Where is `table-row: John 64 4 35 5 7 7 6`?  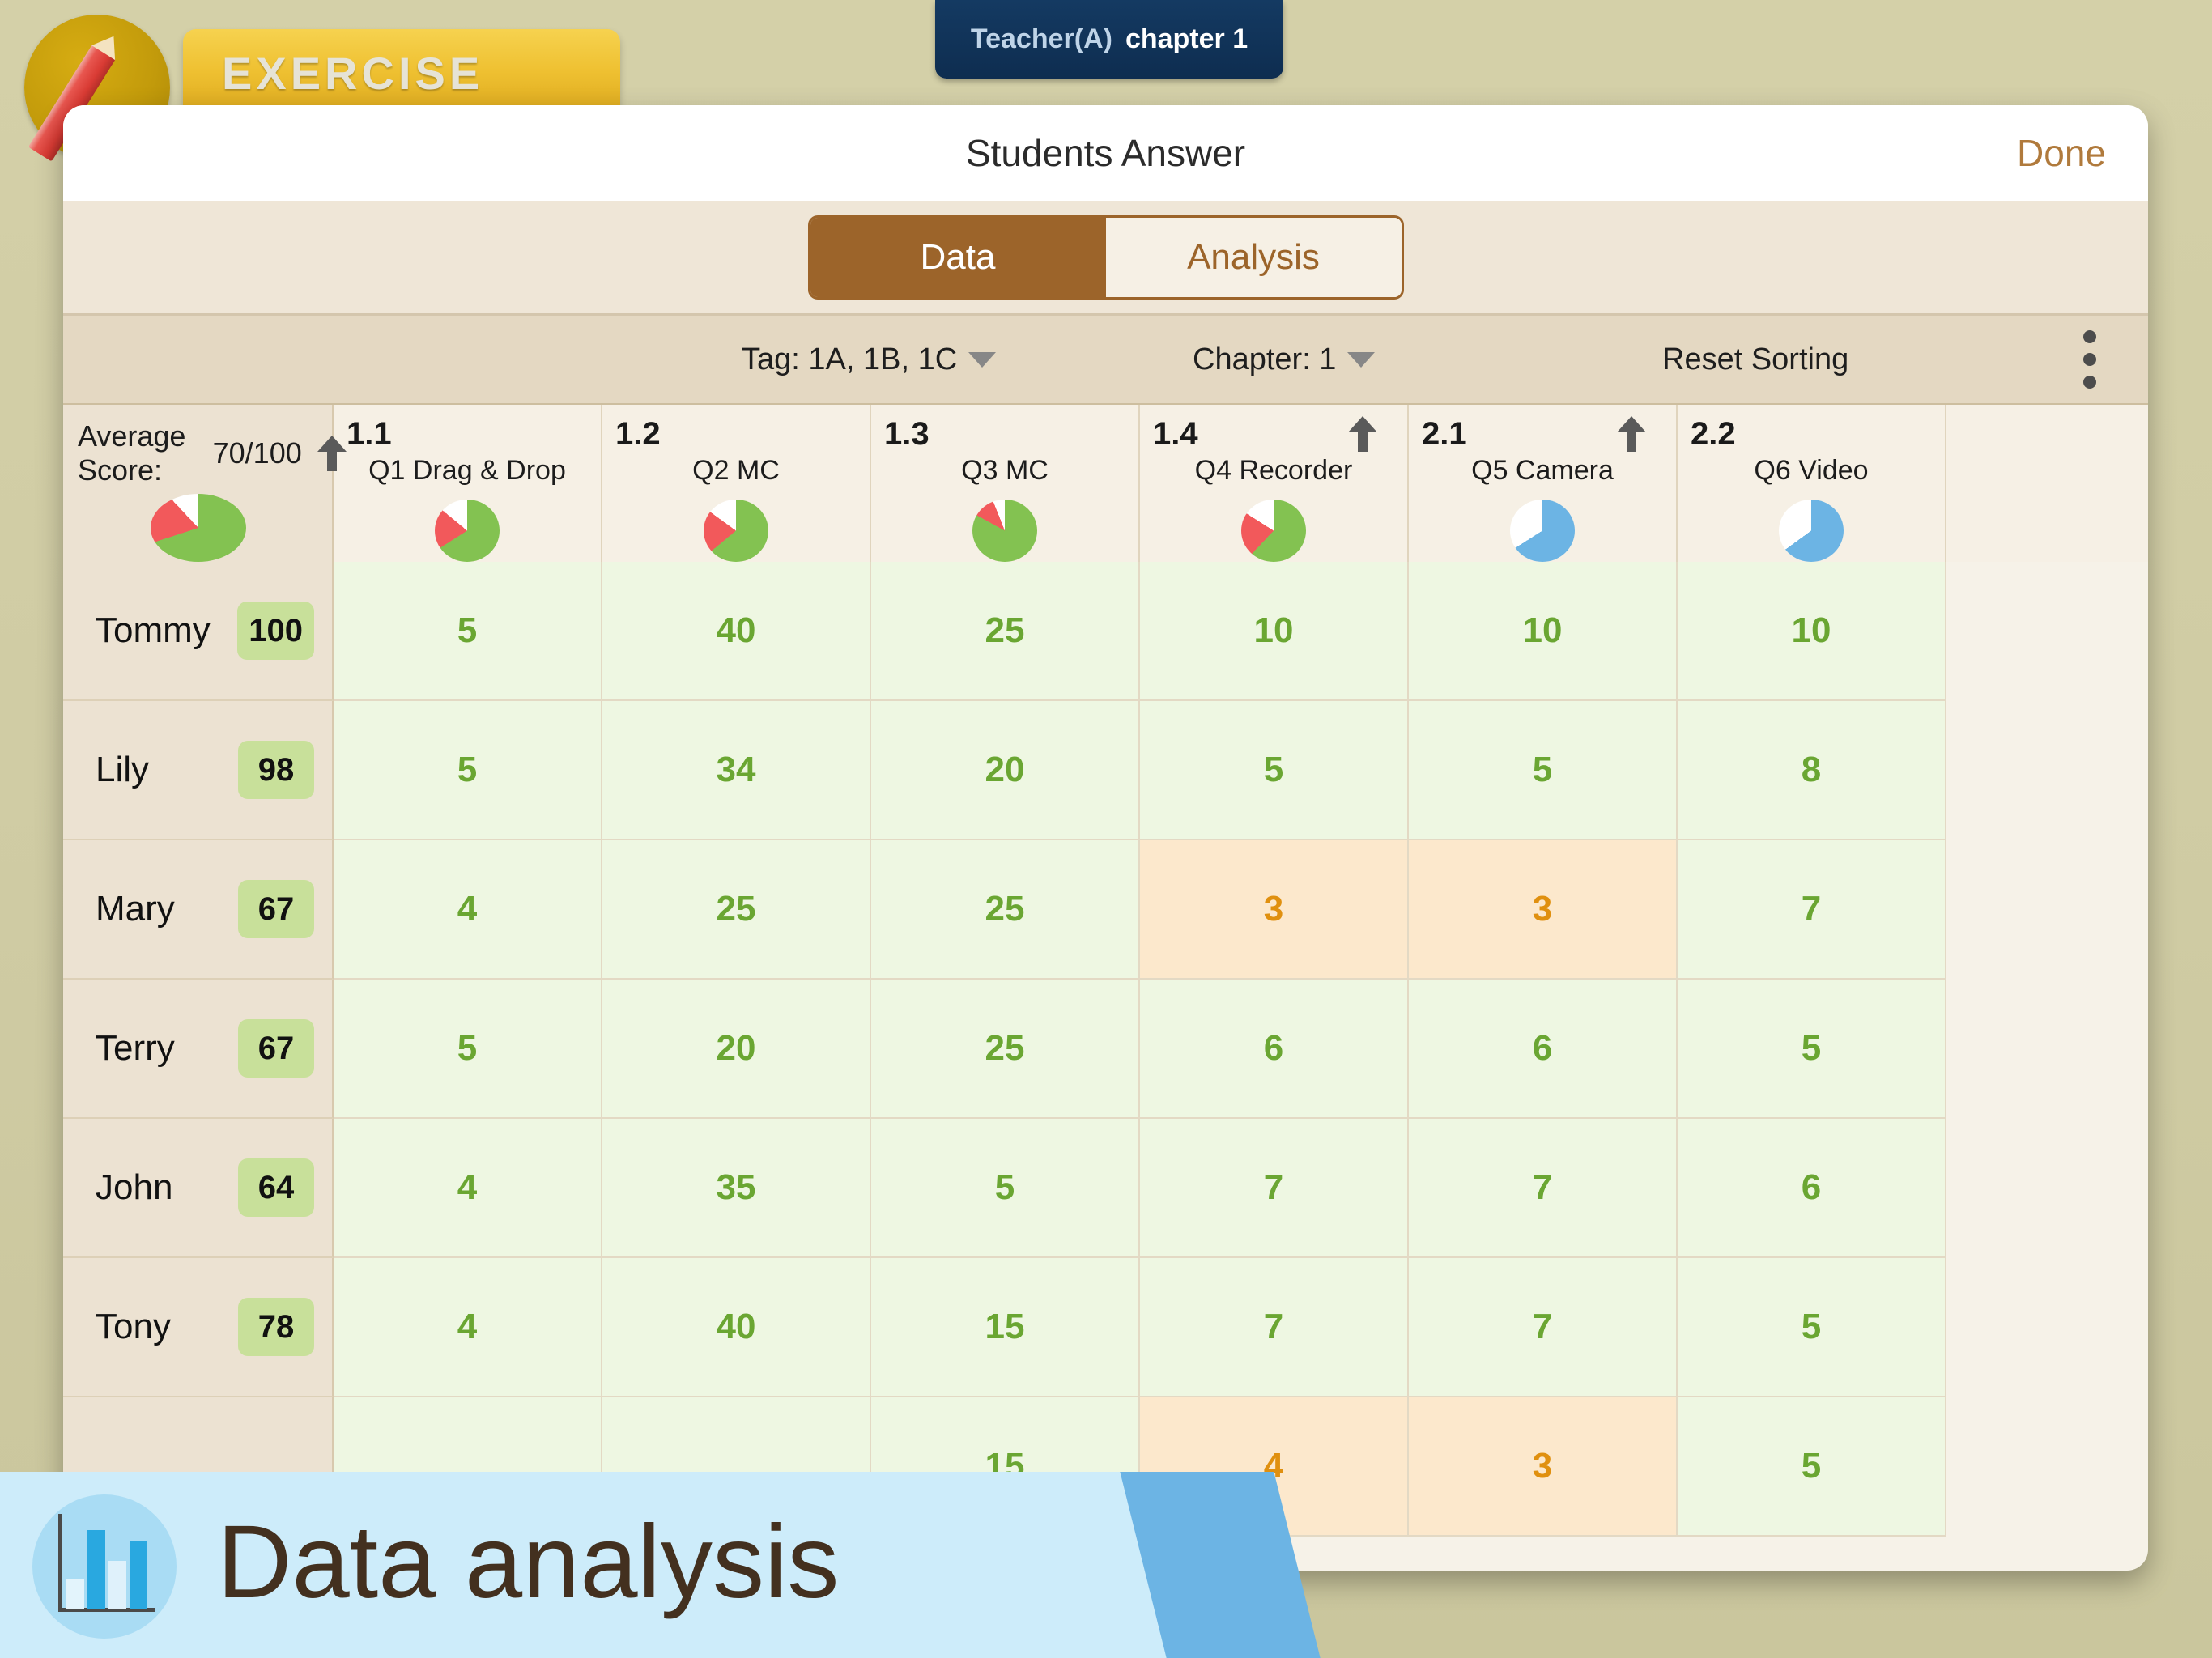
table-row: John 64 4 35 5 7 7 6 is located at coordinates (1105, 1188).